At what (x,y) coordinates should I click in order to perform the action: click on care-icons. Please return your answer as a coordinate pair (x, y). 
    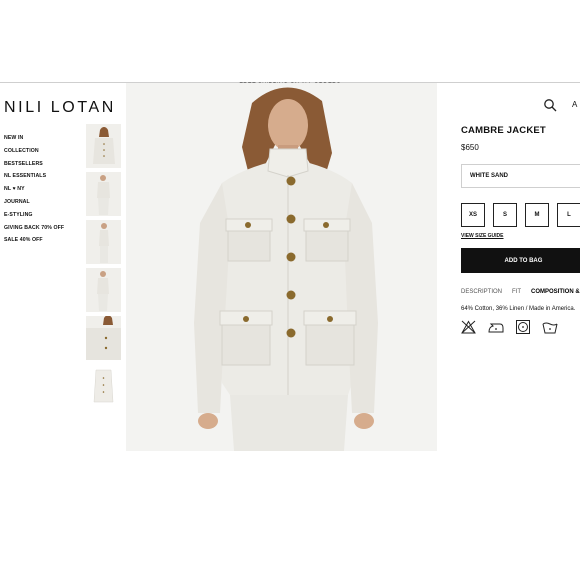
    Looking at the image, I should click on (509, 327).